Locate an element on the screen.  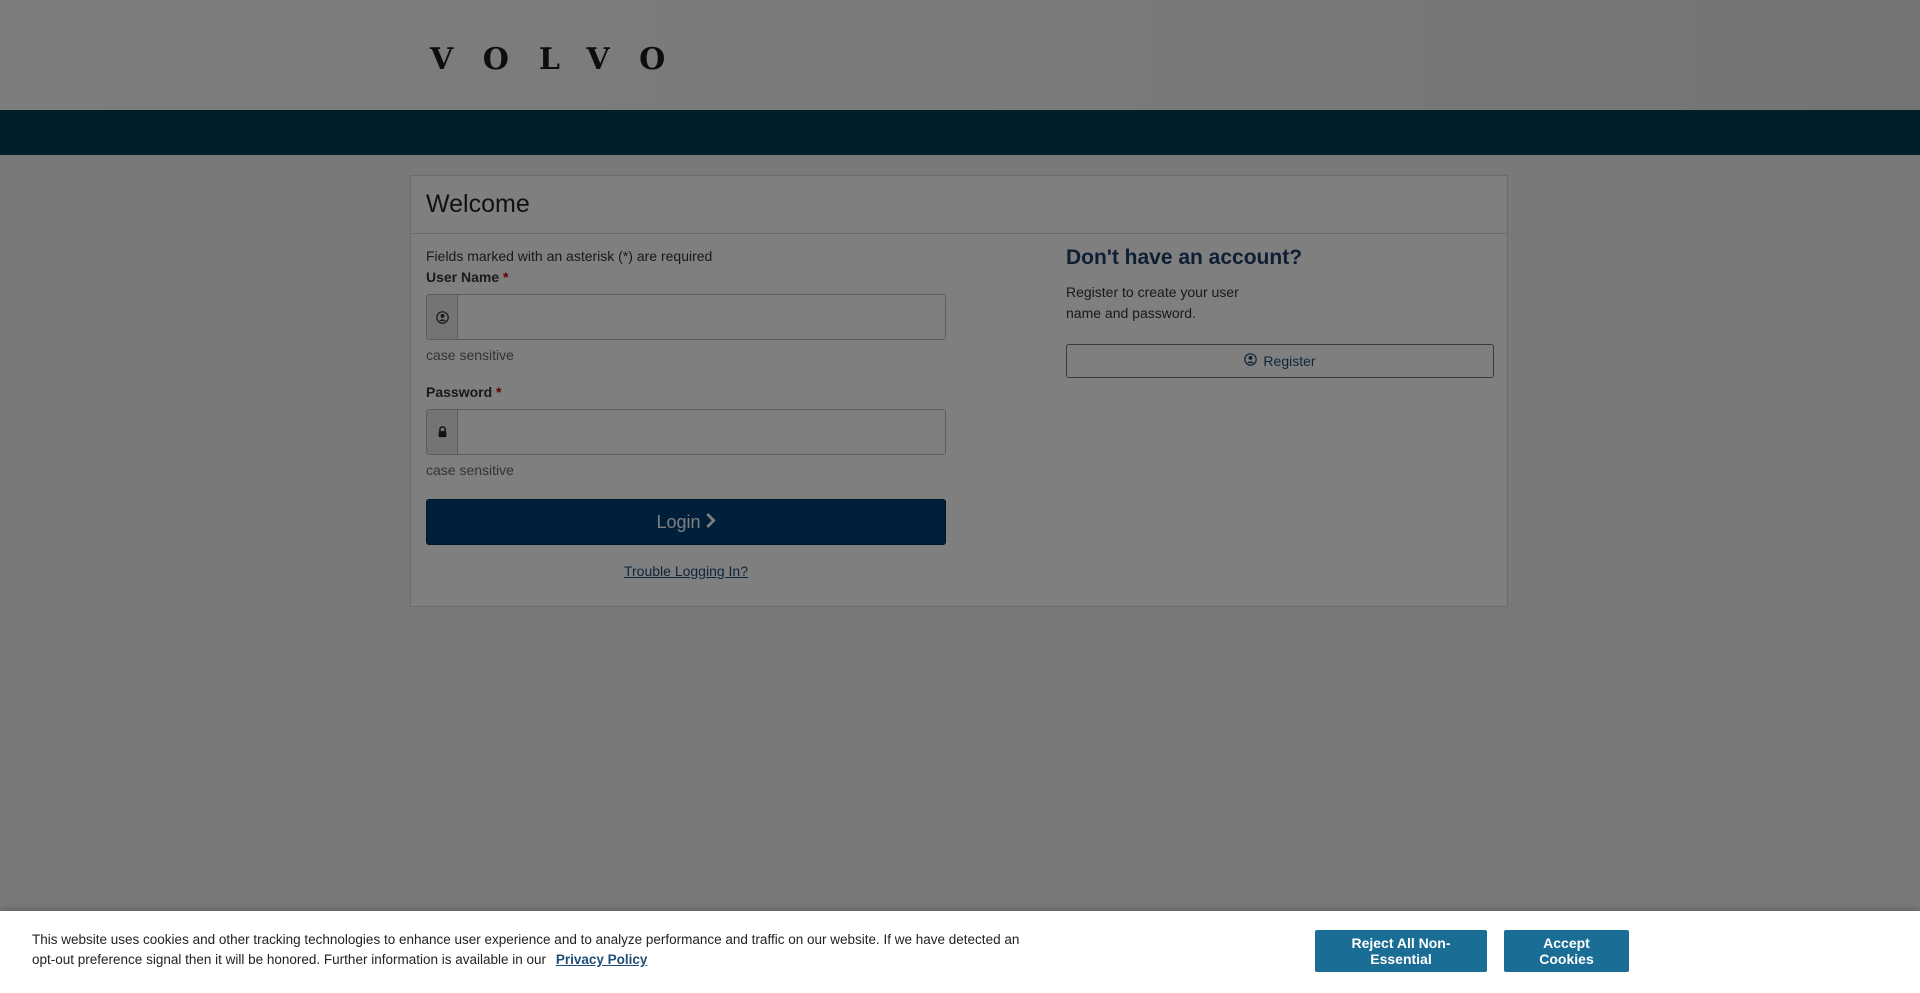
privacy-policy-link: Privacy Policy is located at coordinates (602, 959).